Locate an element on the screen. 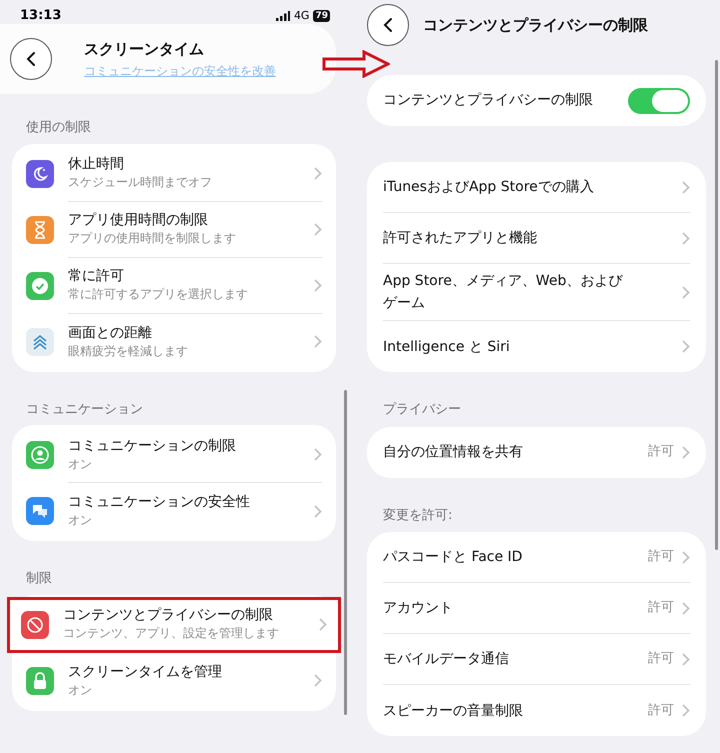  chat-bubbles-icon is located at coordinates (40, 511).